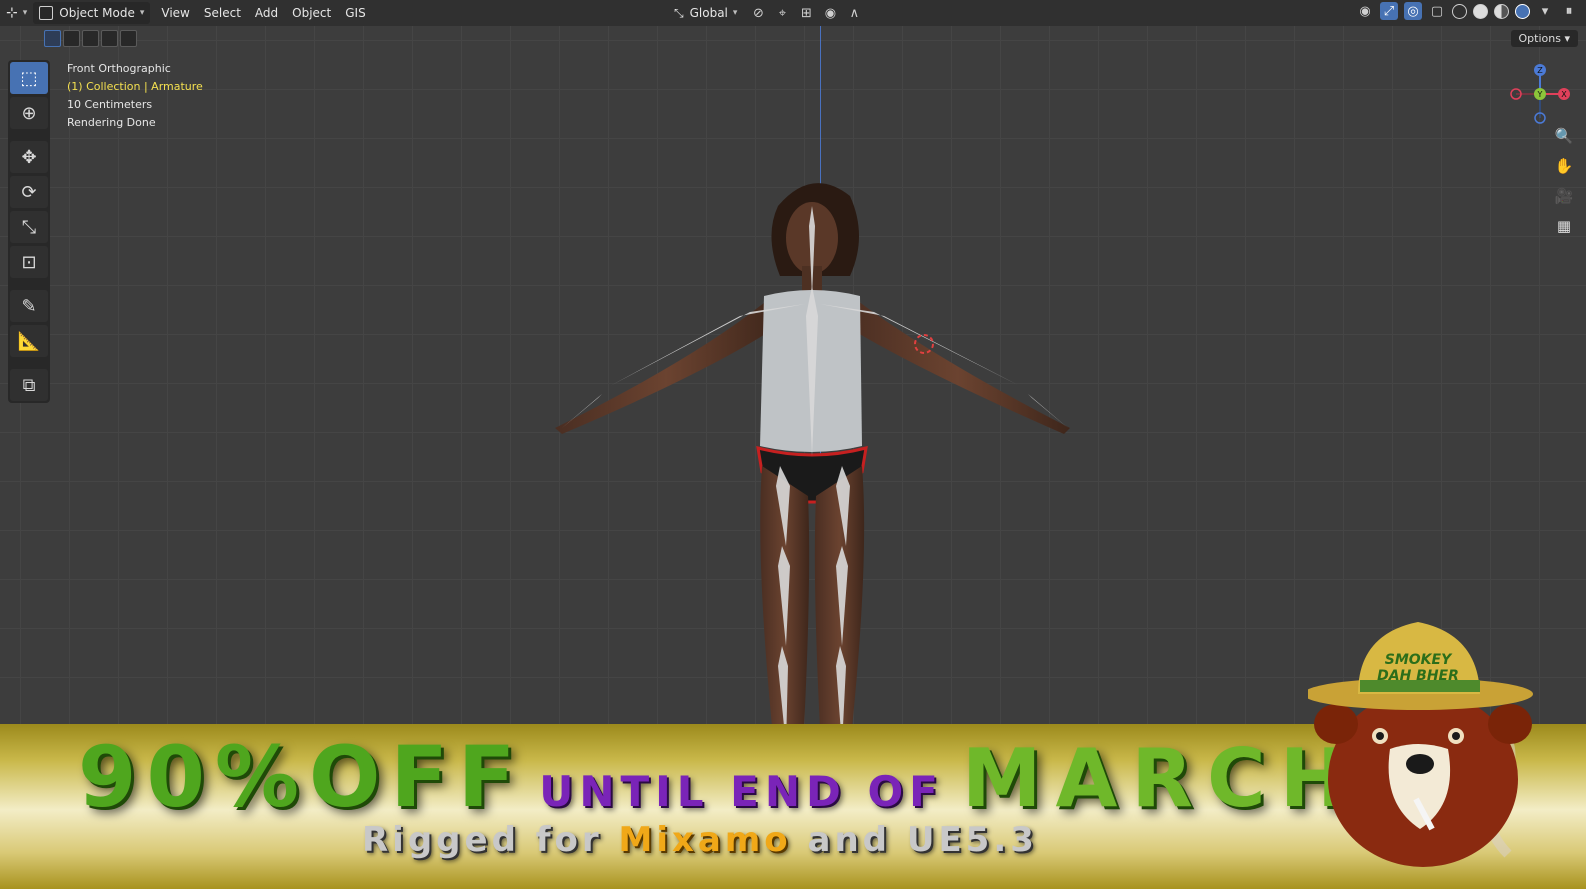 The height and width of the screenshot is (889, 1586). What do you see at coordinates (175, 13) in the screenshot?
I see `menu-view: View` at bounding box center [175, 13].